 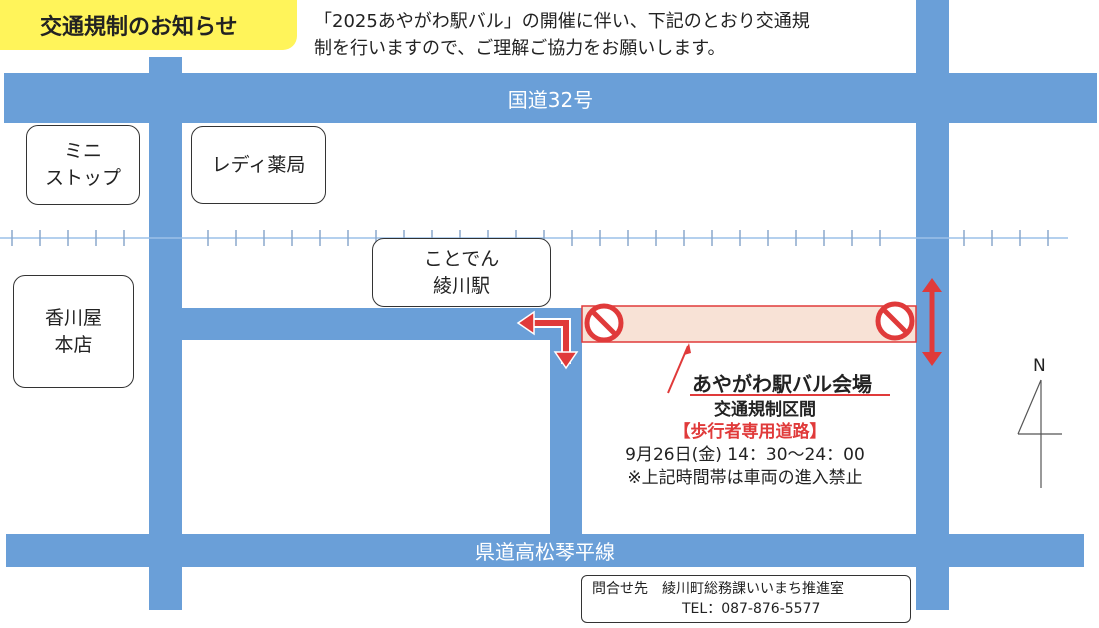 What do you see at coordinates (1039, 433) in the screenshot?
I see `compass-icon` at bounding box center [1039, 433].